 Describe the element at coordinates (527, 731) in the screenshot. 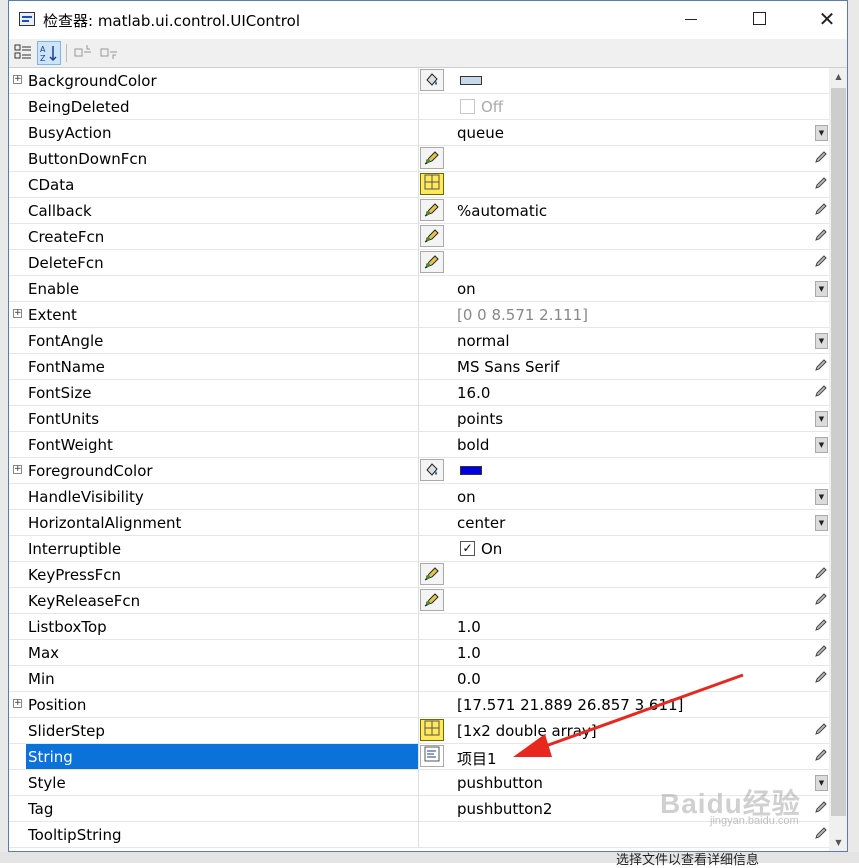

I see `property-value: [1x2 double array]` at that location.